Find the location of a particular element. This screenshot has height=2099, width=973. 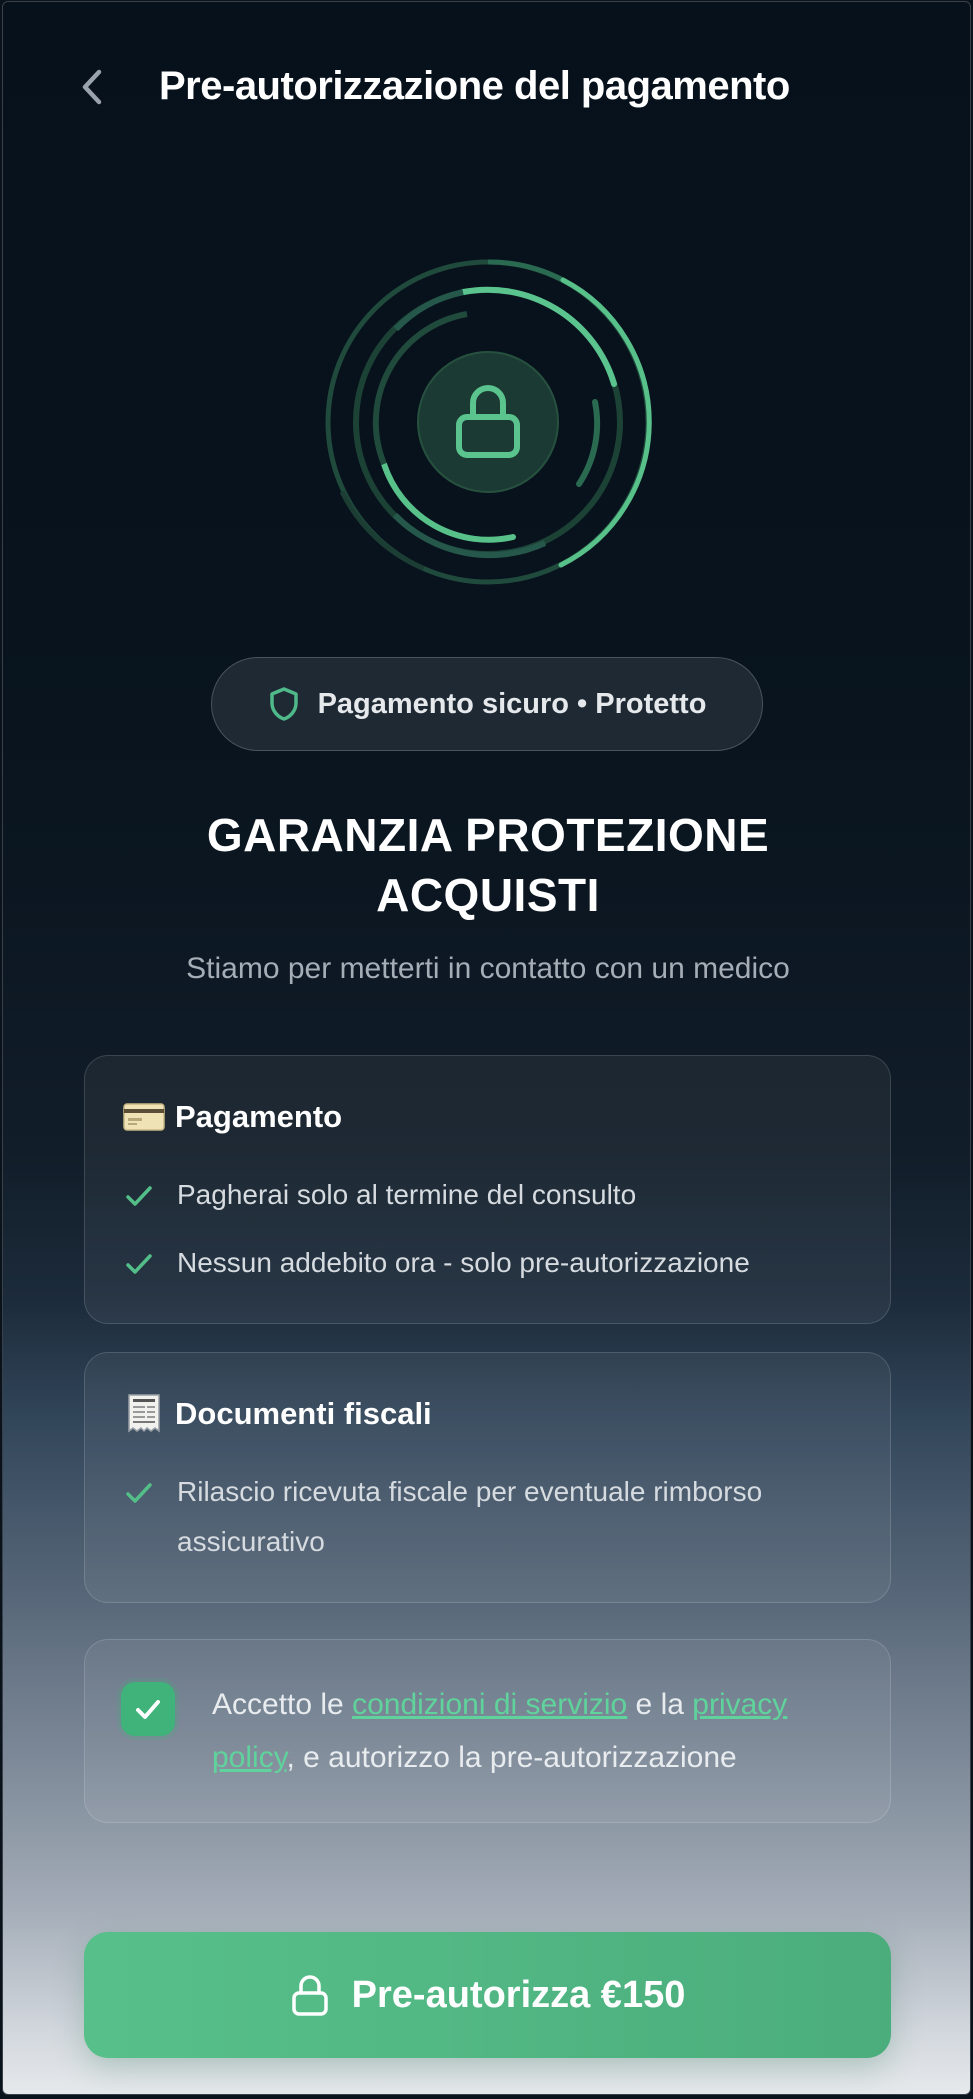

chevron-left-icon is located at coordinates (92, 87).